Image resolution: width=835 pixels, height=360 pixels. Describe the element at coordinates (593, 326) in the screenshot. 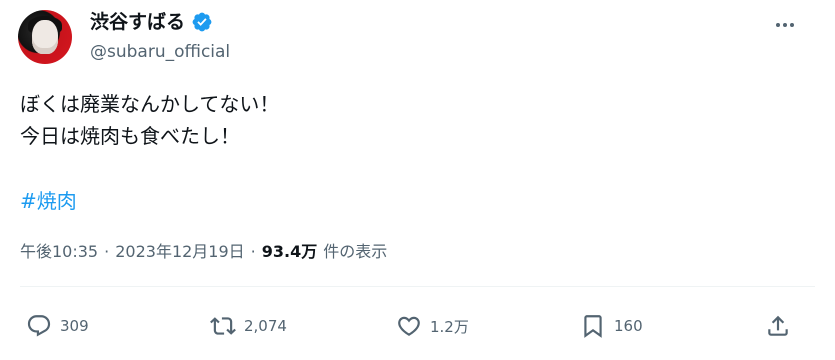

I see `bookmark-icon` at that location.